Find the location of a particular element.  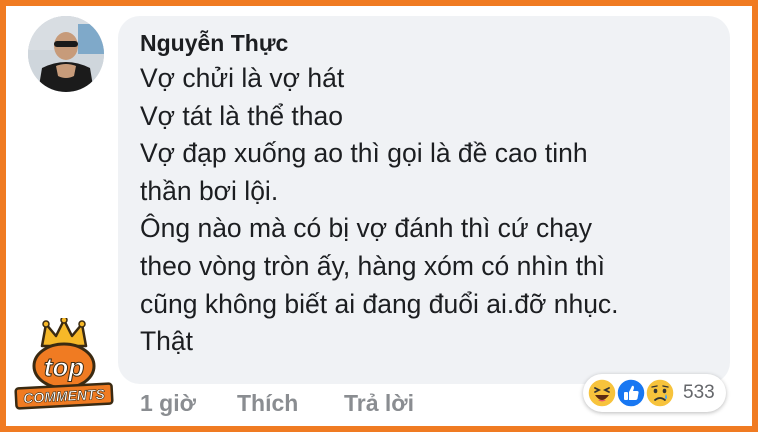

comment-line: Thật is located at coordinates (167, 341).